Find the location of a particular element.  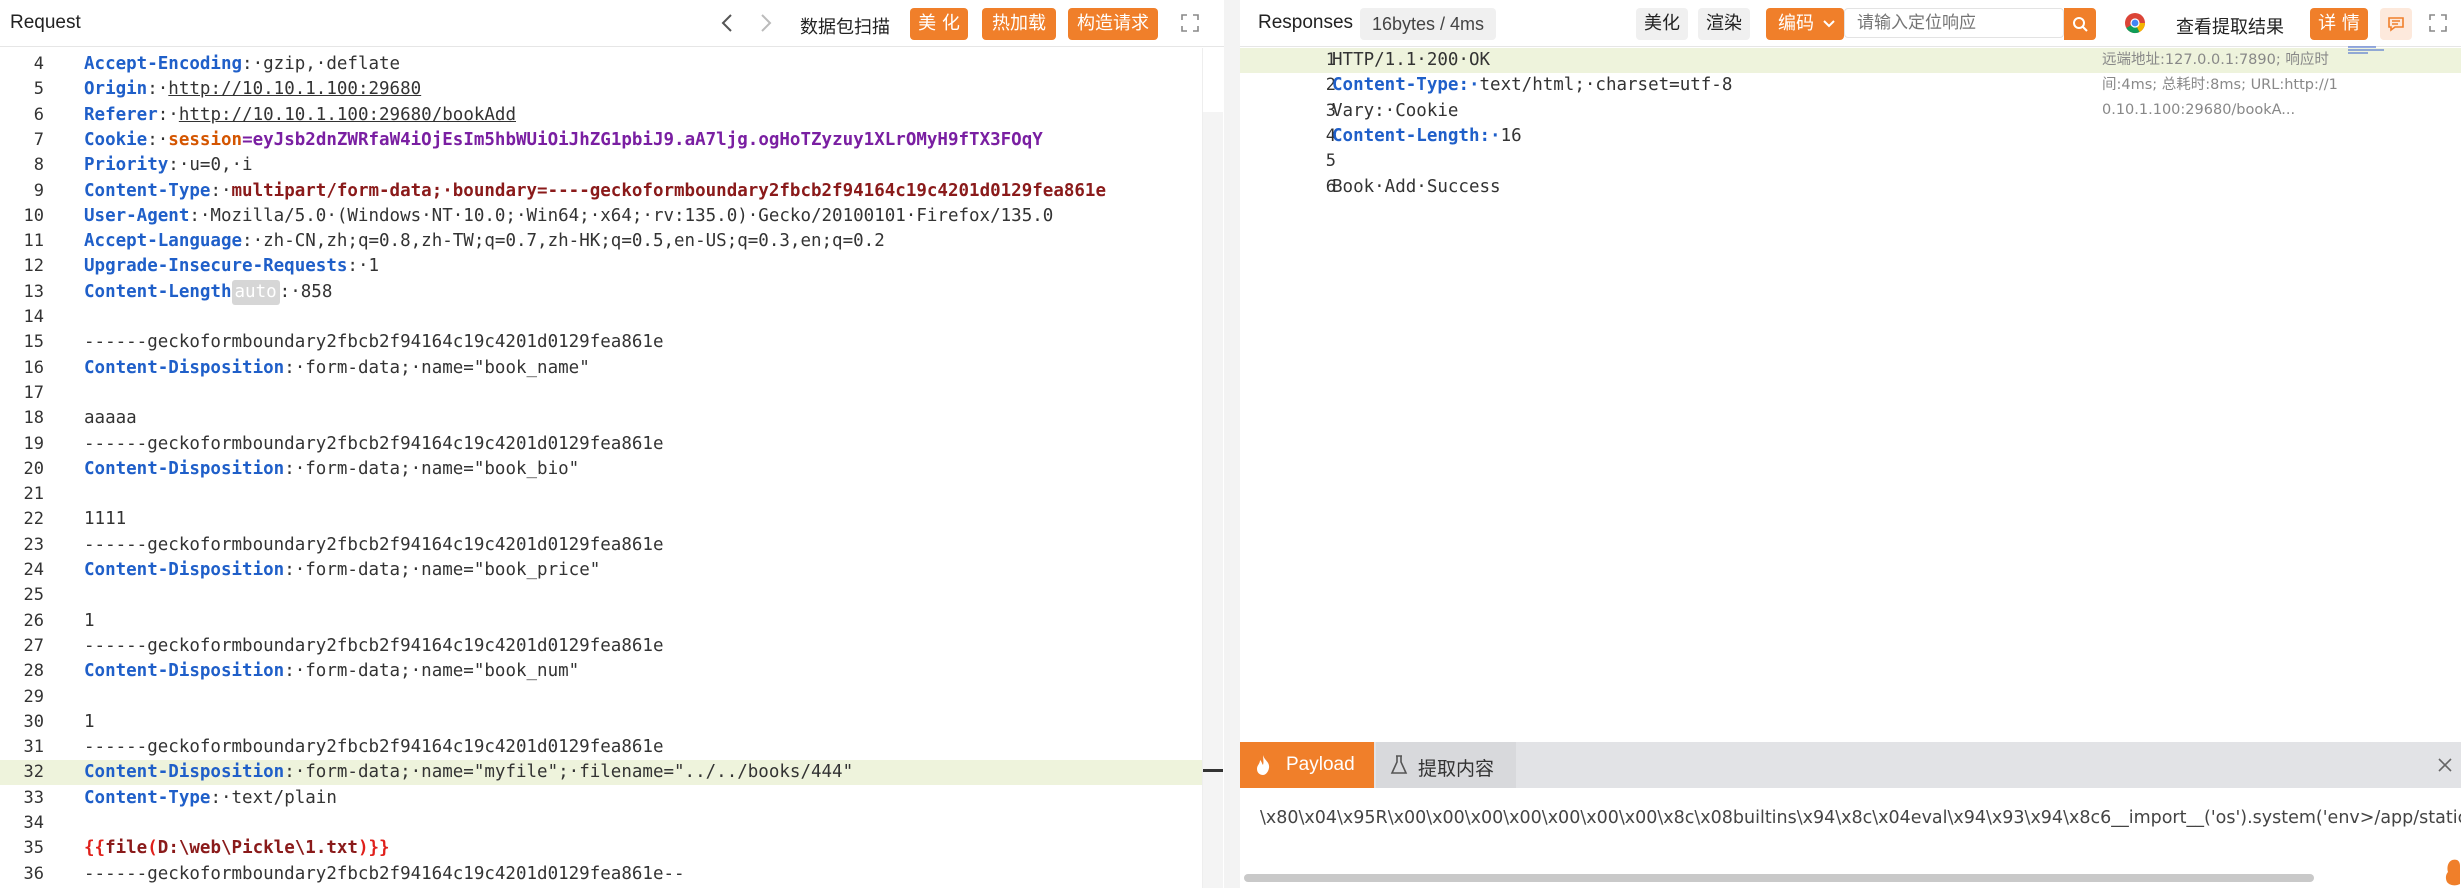

payload-hscrollbar-thumb is located at coordinates (1779, 878).